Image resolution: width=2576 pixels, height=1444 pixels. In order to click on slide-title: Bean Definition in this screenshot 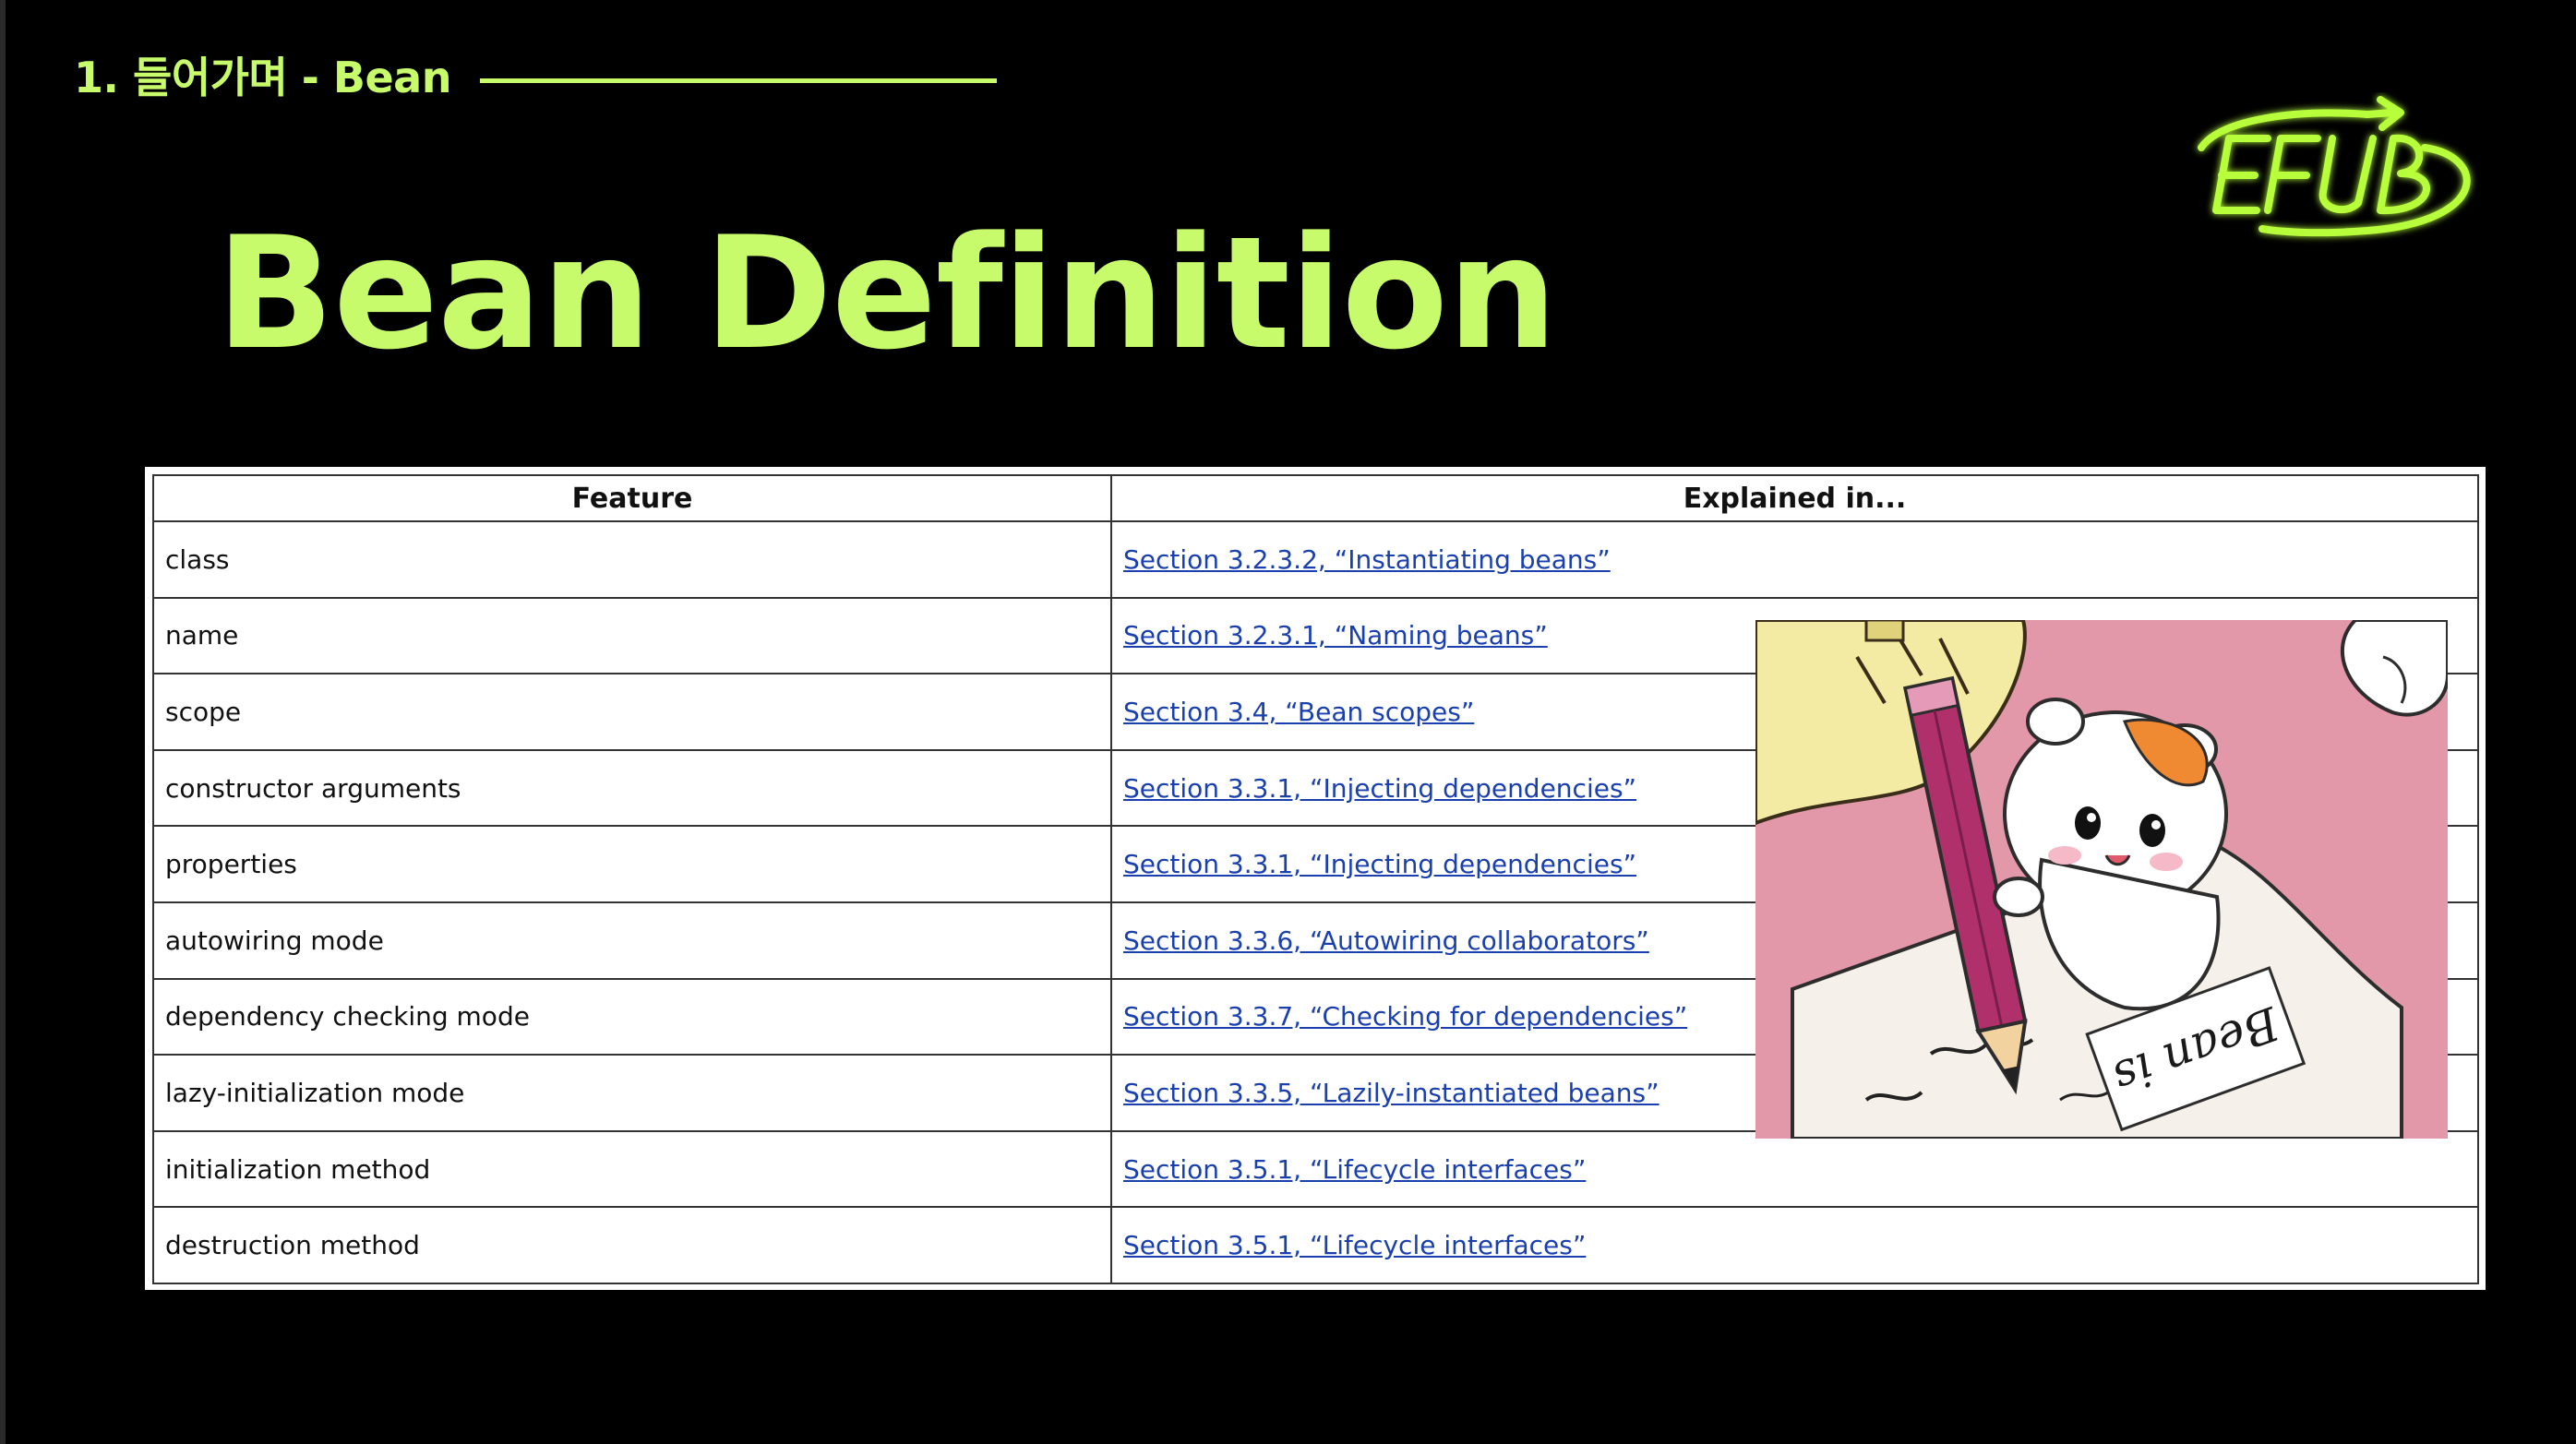, I will do `click(887, 293)`.